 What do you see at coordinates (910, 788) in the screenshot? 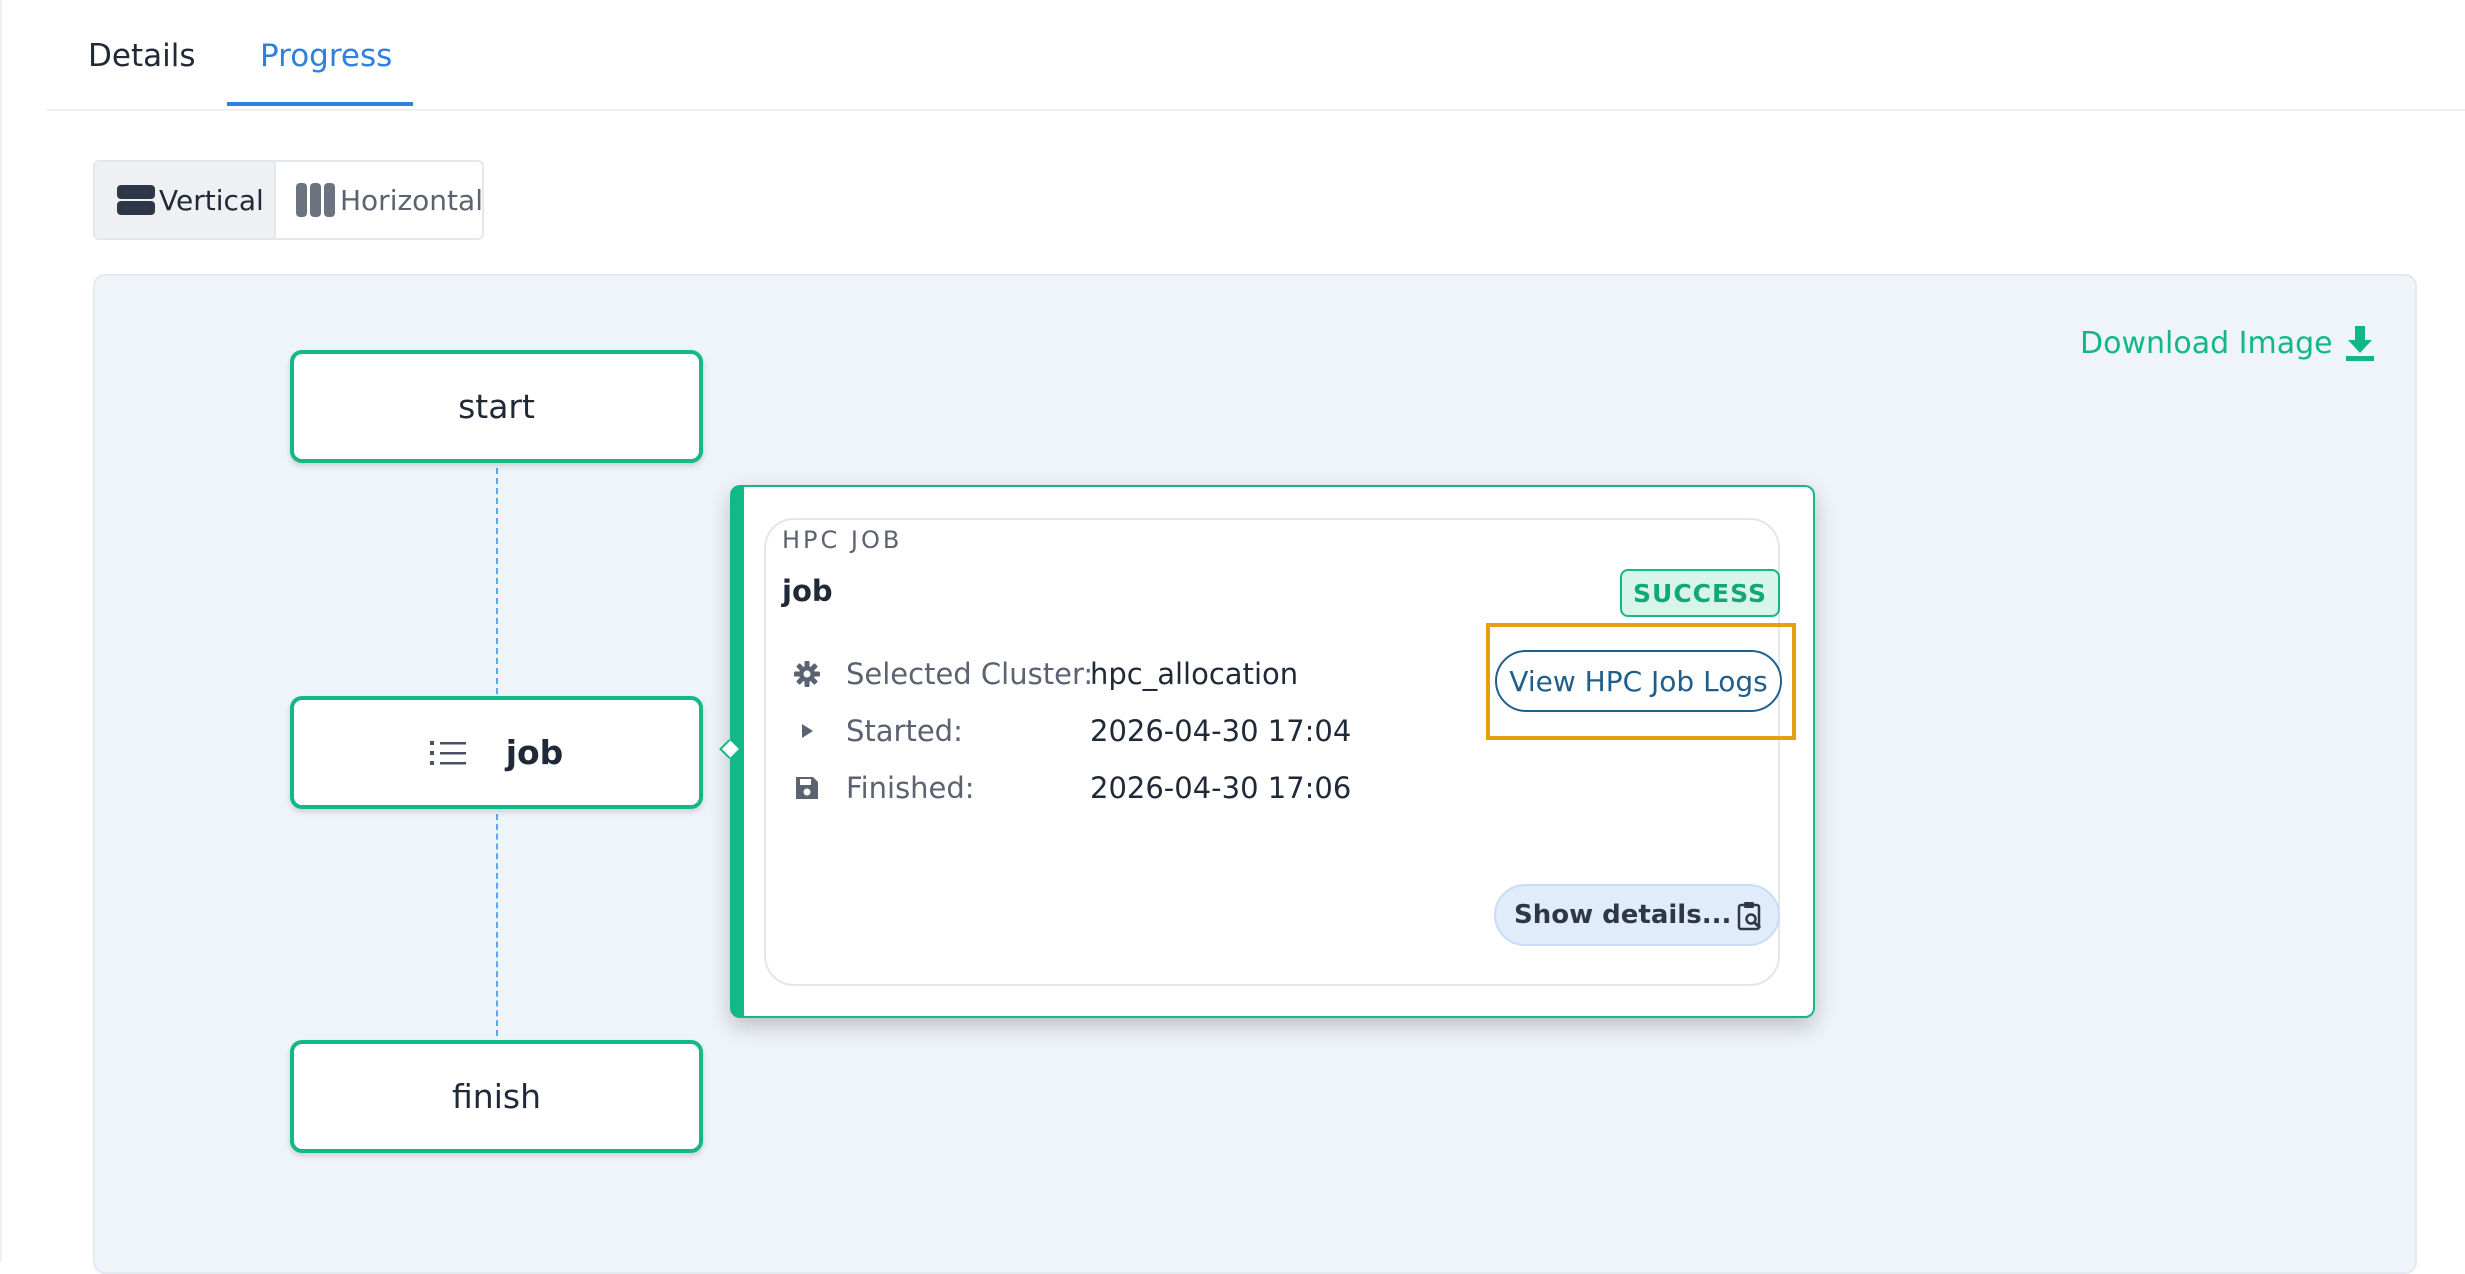
I see `finished-label: Finished:` at bounding box center [910, 788].